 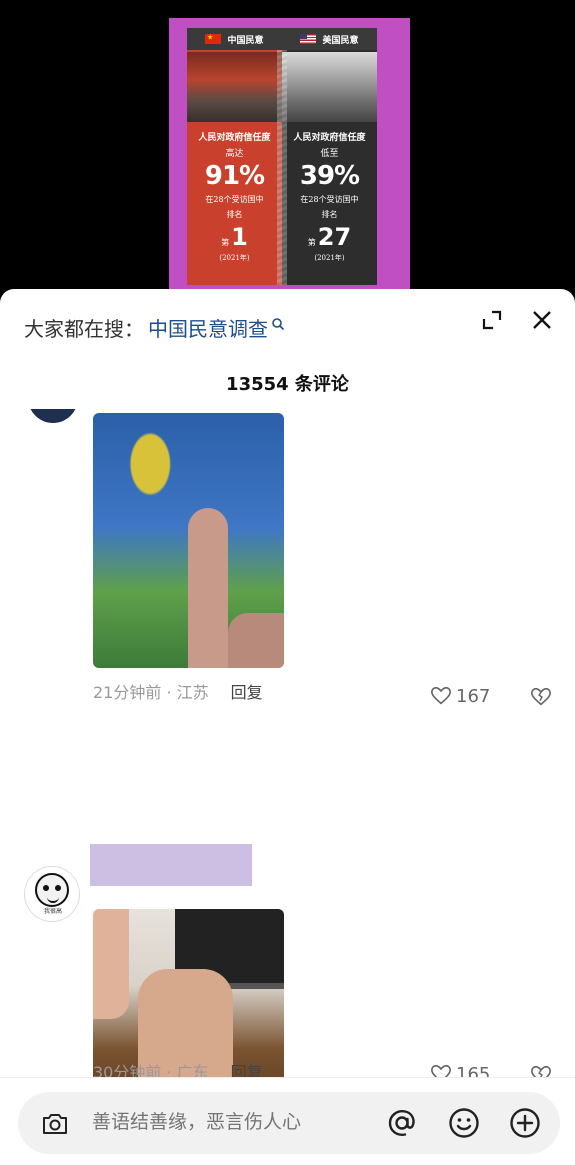 I want to click on usa-header: 美国民意, so click(x=329, y=39).